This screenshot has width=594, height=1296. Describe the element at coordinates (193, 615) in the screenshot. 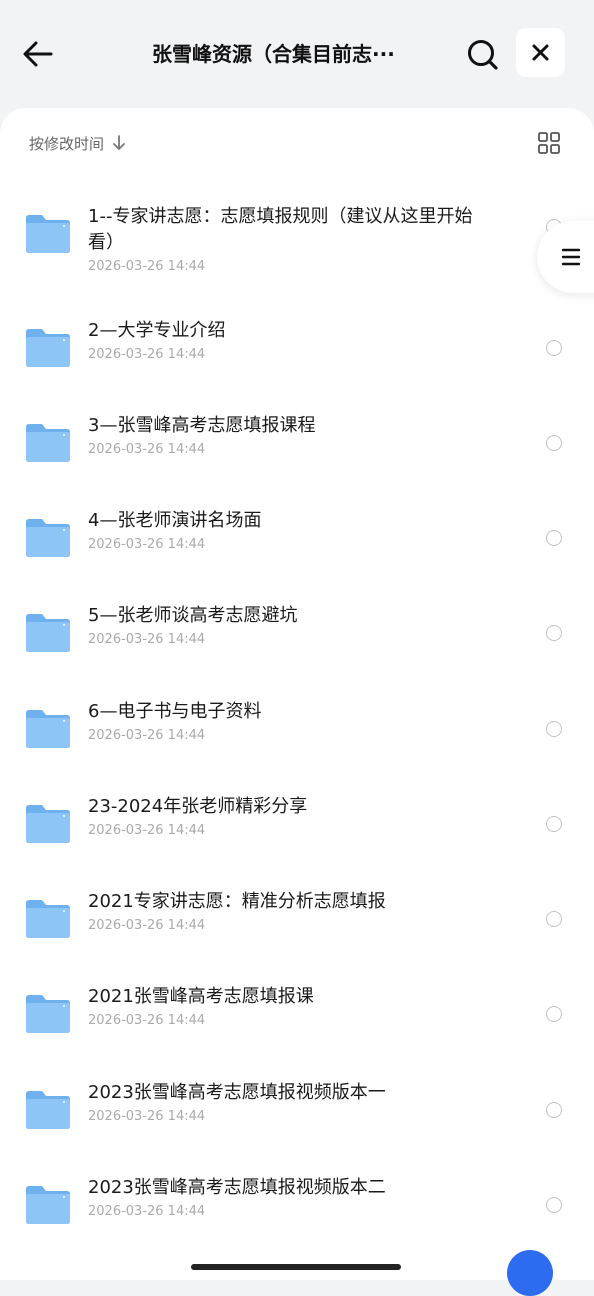

I see `file-name: 5—张老师谈高考志愿避坑` at that location.